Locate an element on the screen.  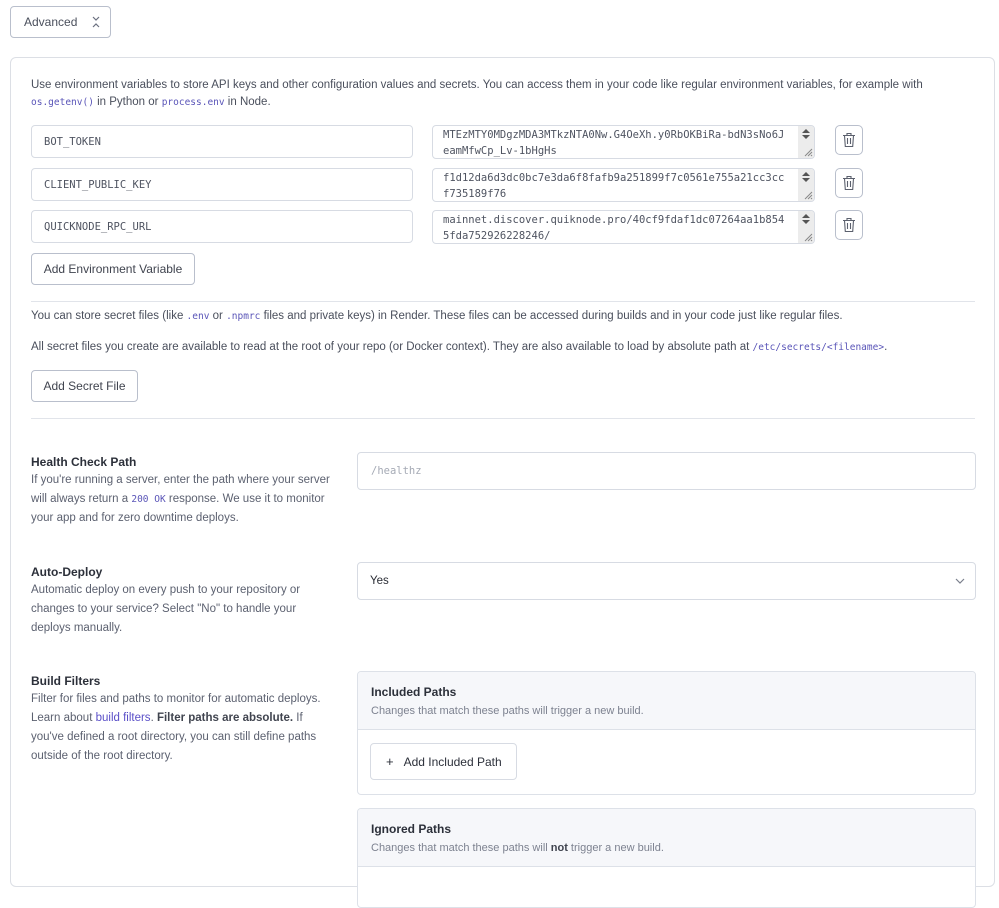
env-key-input: QUICKNODE_RPC_URL is located at coordinates (222, 226).